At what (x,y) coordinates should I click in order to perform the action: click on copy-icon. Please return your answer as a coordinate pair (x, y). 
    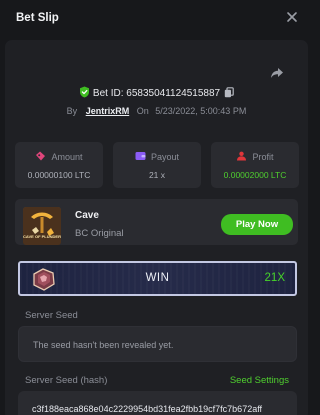
    Looking at the image, I should click on (229, 92).